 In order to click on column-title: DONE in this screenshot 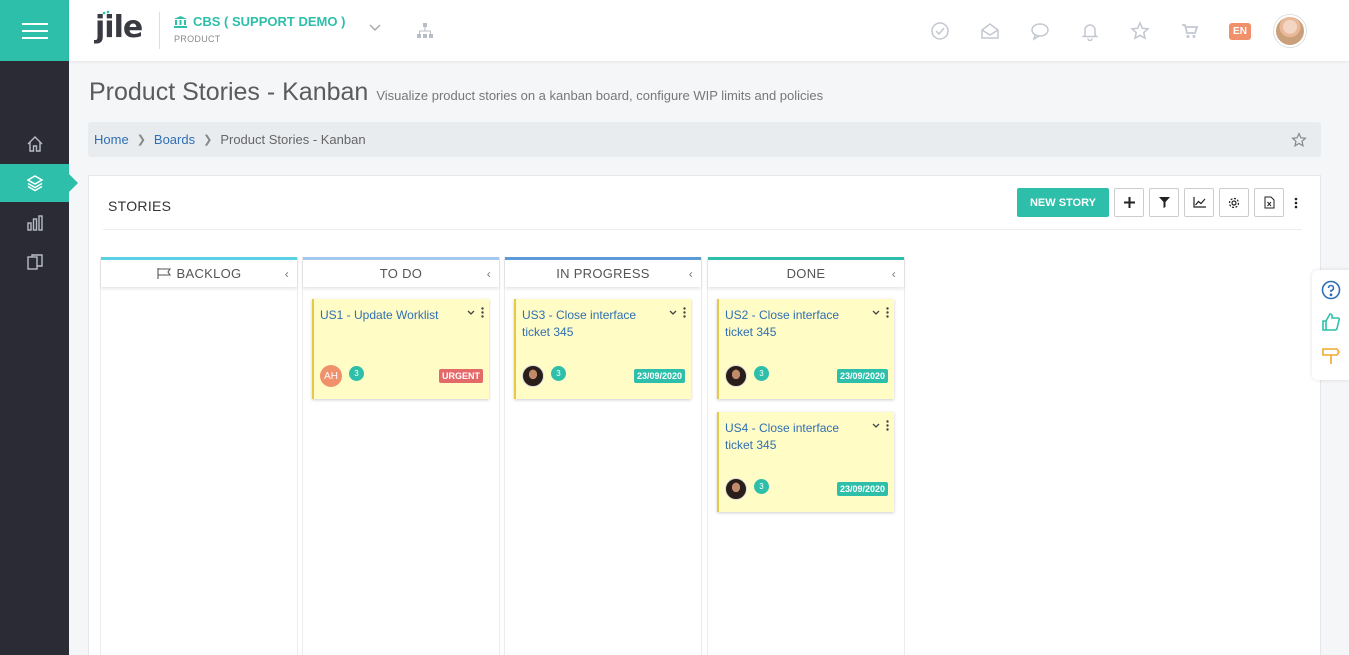, I will do `click(806, 273)`.